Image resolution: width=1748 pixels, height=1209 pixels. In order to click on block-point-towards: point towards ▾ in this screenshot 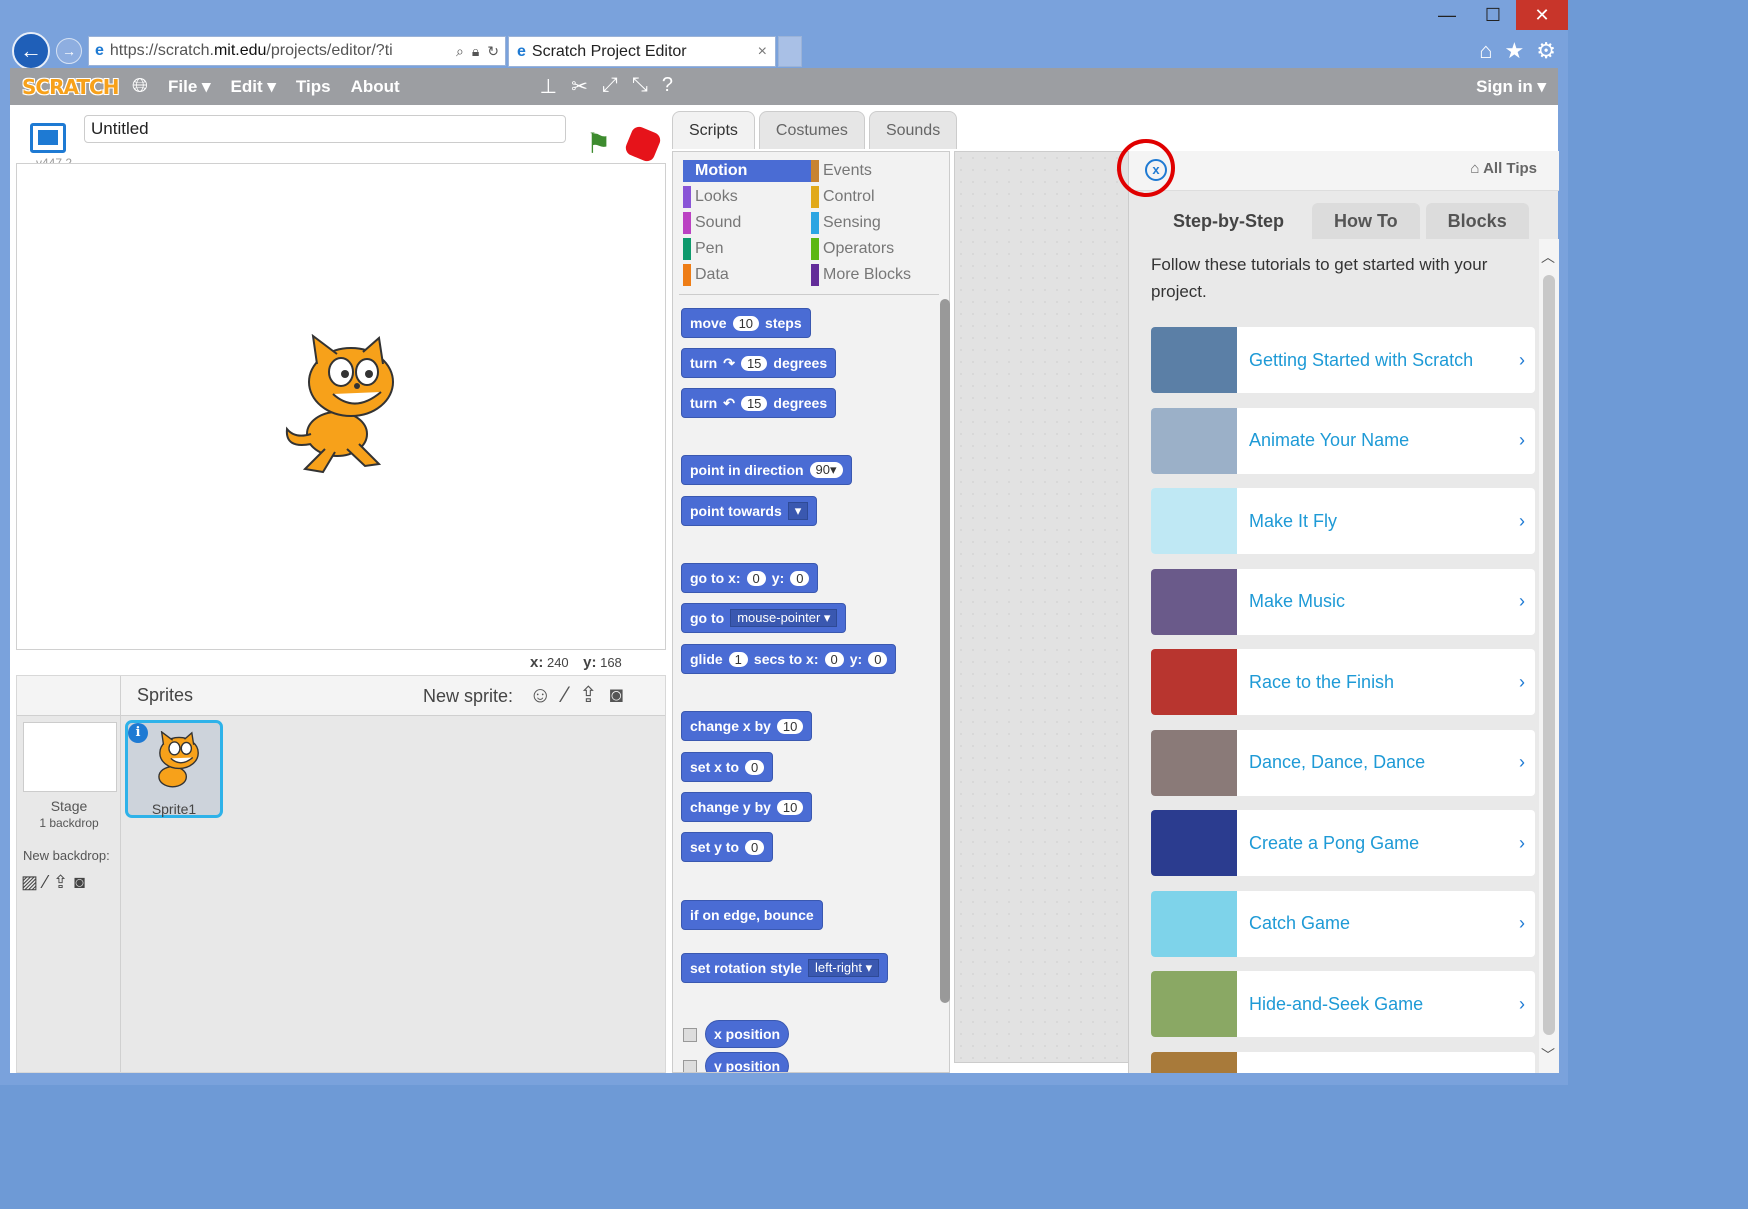, I will do `click(749, 511)`.